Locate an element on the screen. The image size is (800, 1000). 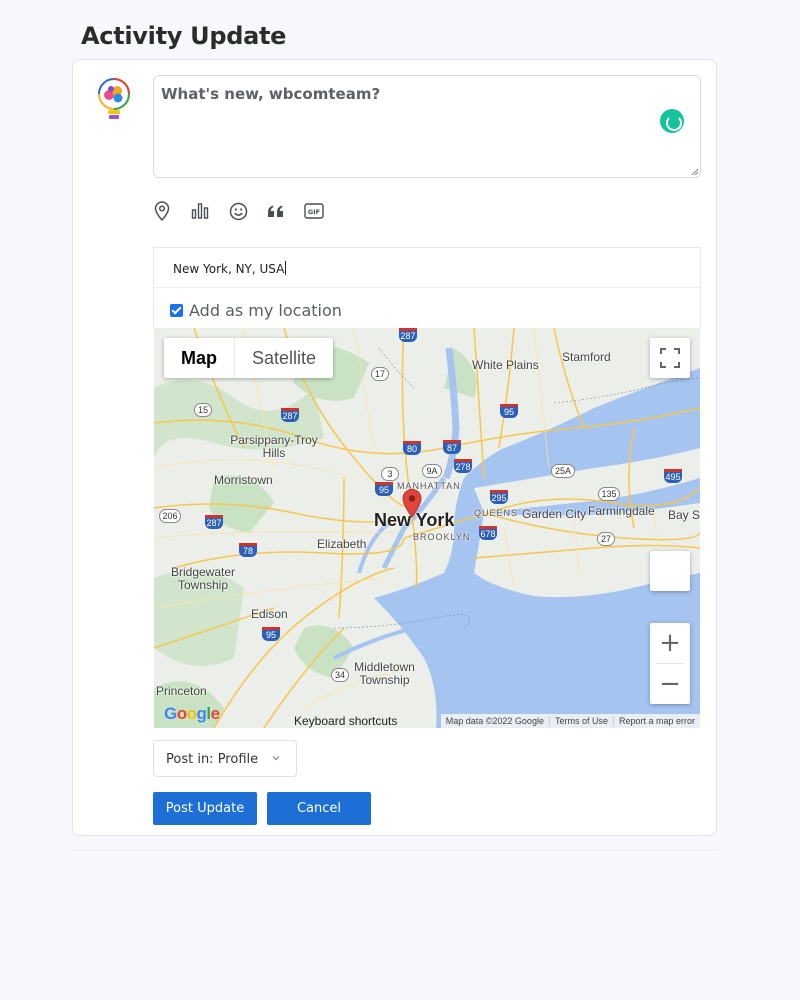
route-shield: 78 is located at coordinates (248, 550).